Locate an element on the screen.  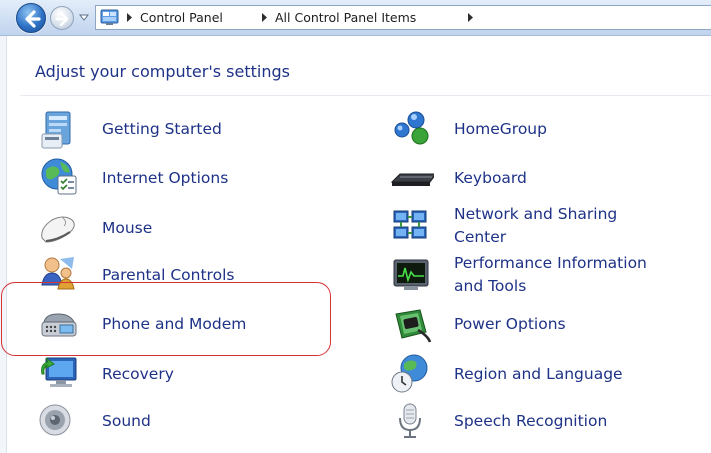
item-label: Getting Started is located at coordinates (162, 129).